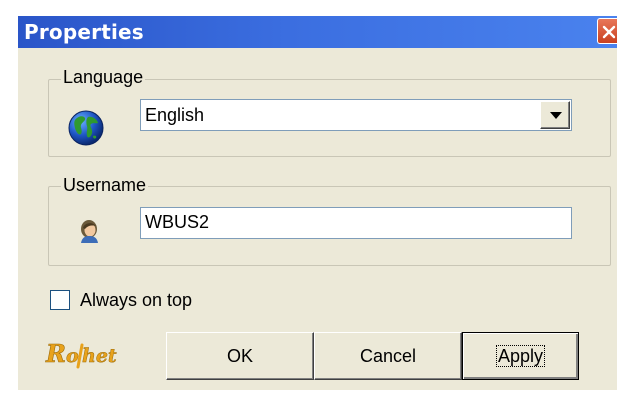 The image size is (617, 403). I want to click on globe-icon, so click(86, 128).